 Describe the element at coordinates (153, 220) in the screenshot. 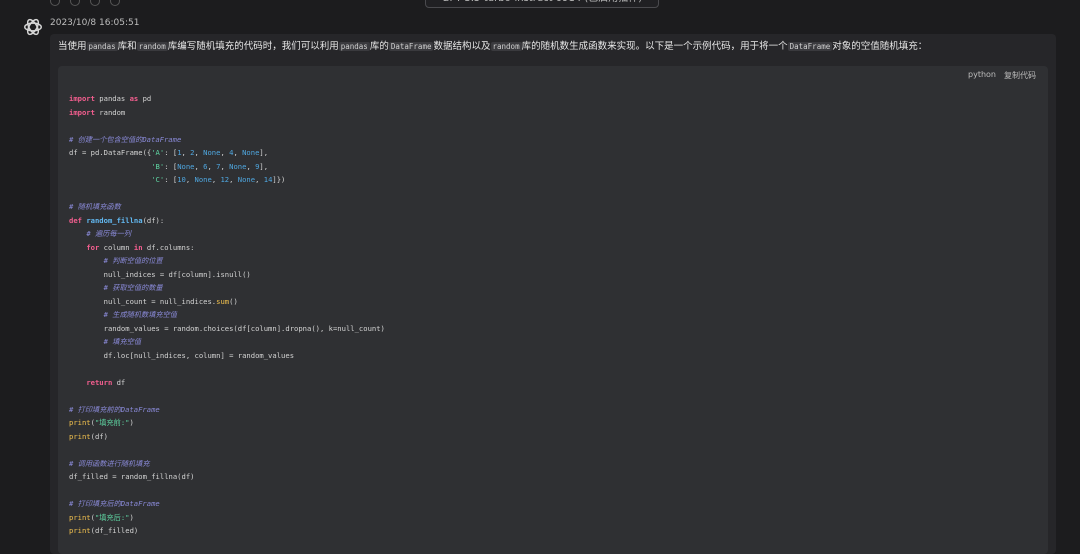

I see `code-token: (df):` at that location.